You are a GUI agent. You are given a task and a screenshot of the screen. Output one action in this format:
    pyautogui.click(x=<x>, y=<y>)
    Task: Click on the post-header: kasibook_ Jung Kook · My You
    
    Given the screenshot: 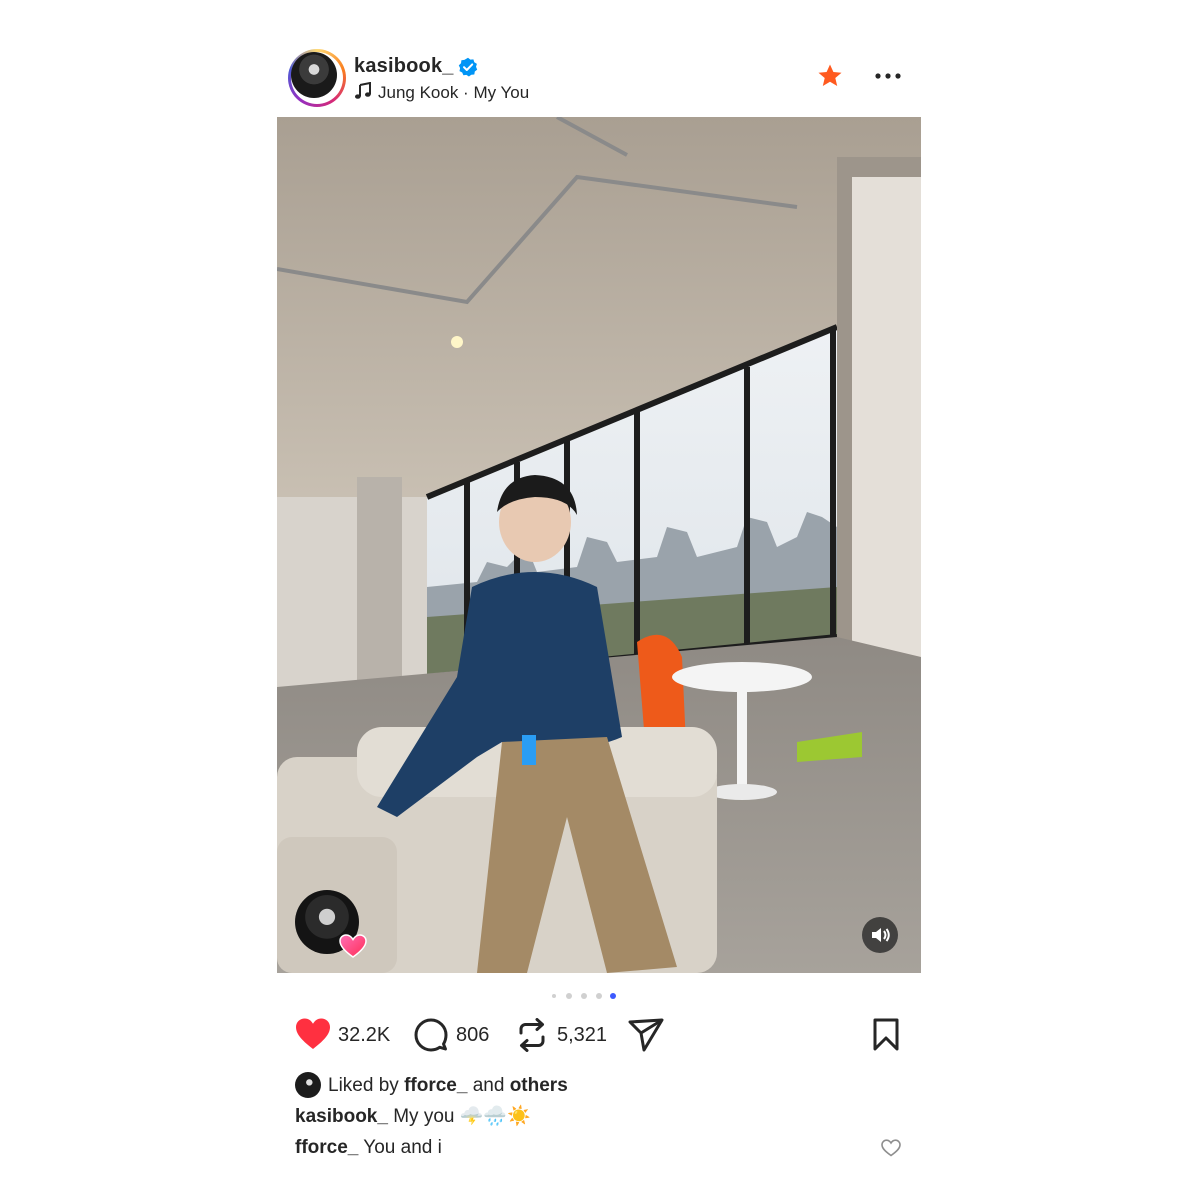 What is the action you would take?
    pyautogui.click(x=604, y=77)
    